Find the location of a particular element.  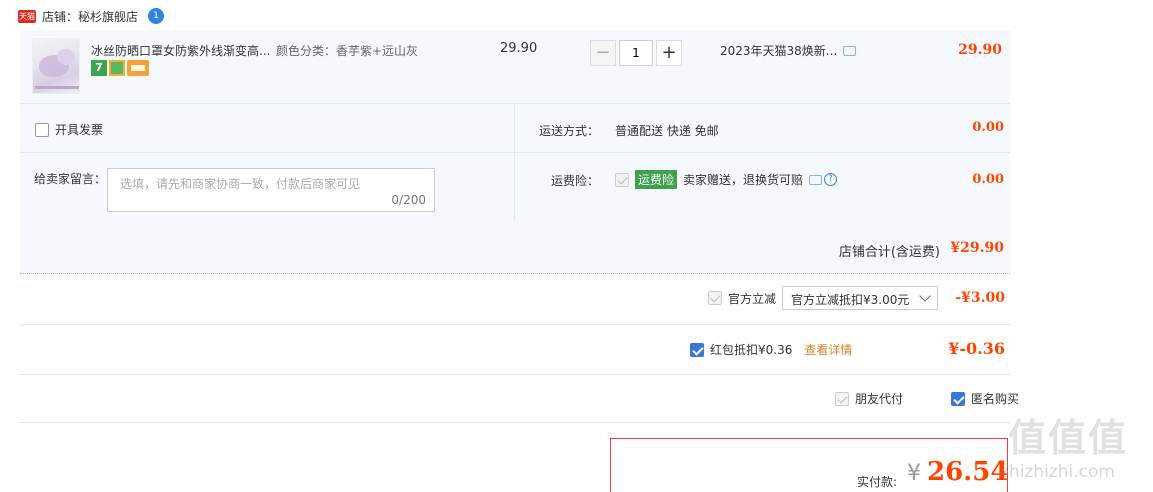

shipping-method: 普通配送 快递 免邮 is located at coordinates (667, 131).